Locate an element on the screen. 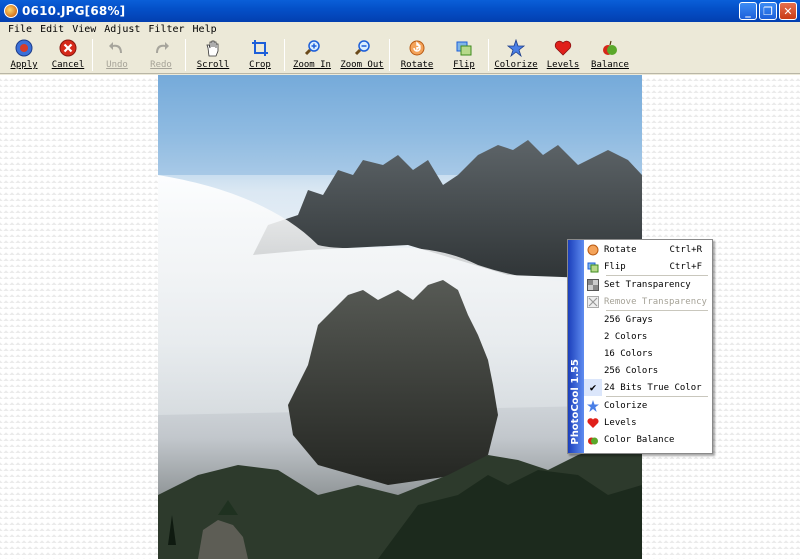 The width and height of the screenshot is (800, 559). transparency-icon is located at coordinates (593, 284).